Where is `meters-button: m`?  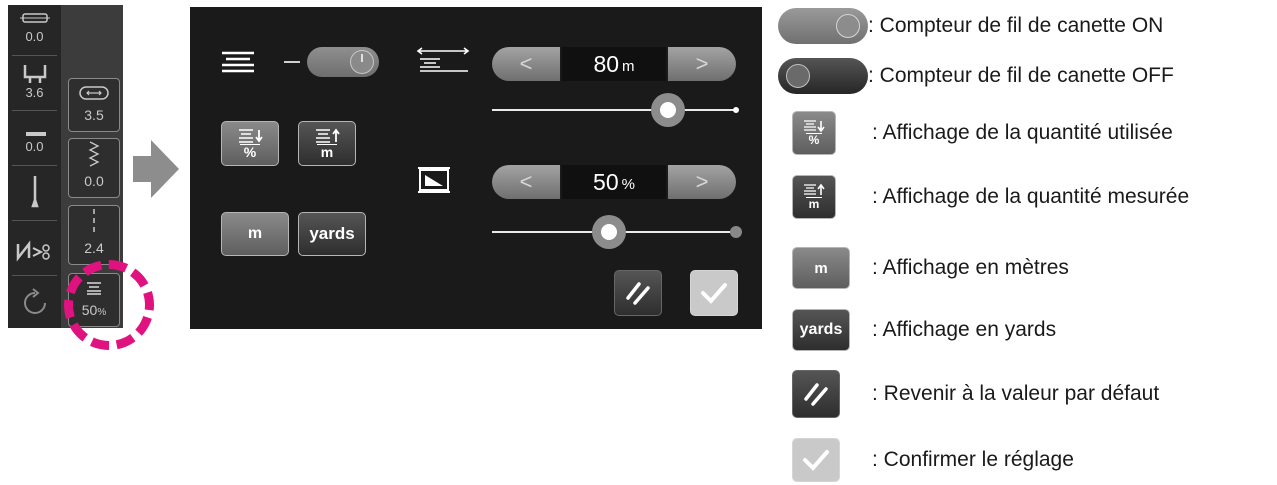
meters-button: m is located at coordinates (255, 234).